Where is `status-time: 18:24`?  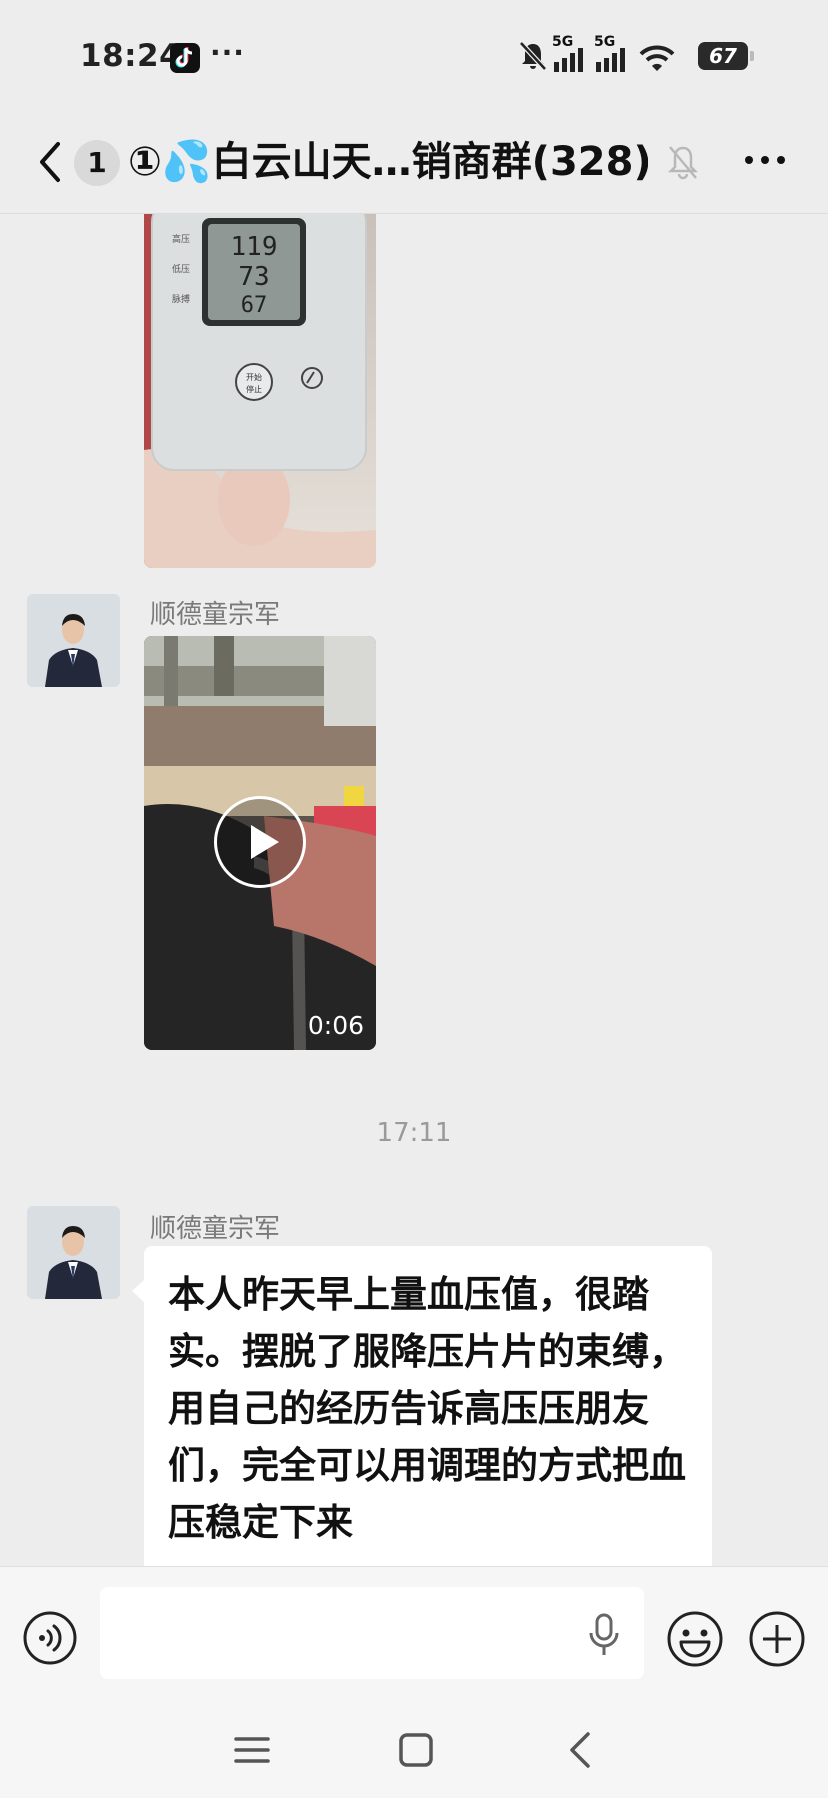
status-time: 18:24 is located at coordinates (131, 56).